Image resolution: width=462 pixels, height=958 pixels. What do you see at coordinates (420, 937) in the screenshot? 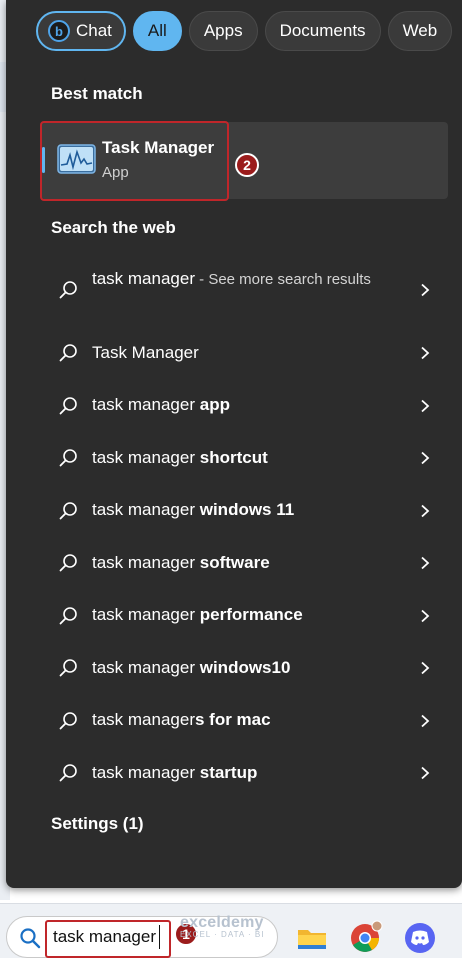
I see `discord-icon` at bounding box center [420, 937].